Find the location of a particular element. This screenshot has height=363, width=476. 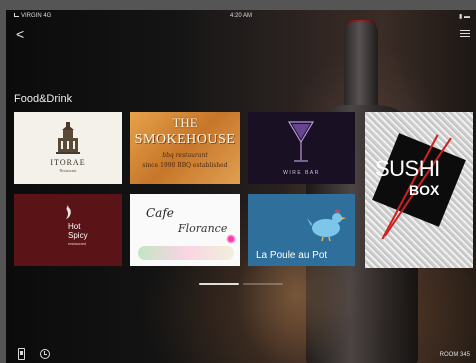

flower-icon is located at coordinates (231, 239).